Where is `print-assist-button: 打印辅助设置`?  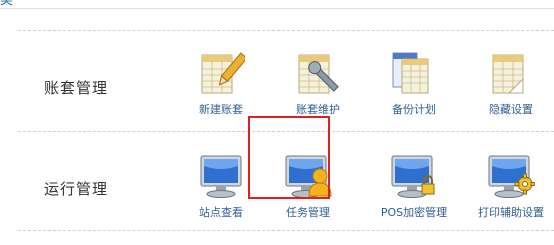
print-assist-button: 打印辅助设置 is located at coordinates (511, 186).